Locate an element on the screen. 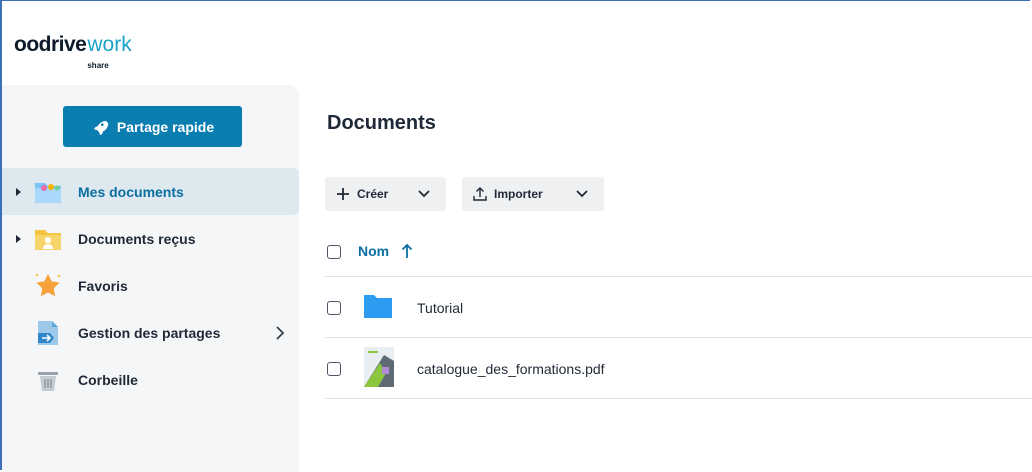 The width and height of the screenshot is (1032, 472). sidebar-item-documents-recus: Documents reçus is located at coordinates (150, 238).